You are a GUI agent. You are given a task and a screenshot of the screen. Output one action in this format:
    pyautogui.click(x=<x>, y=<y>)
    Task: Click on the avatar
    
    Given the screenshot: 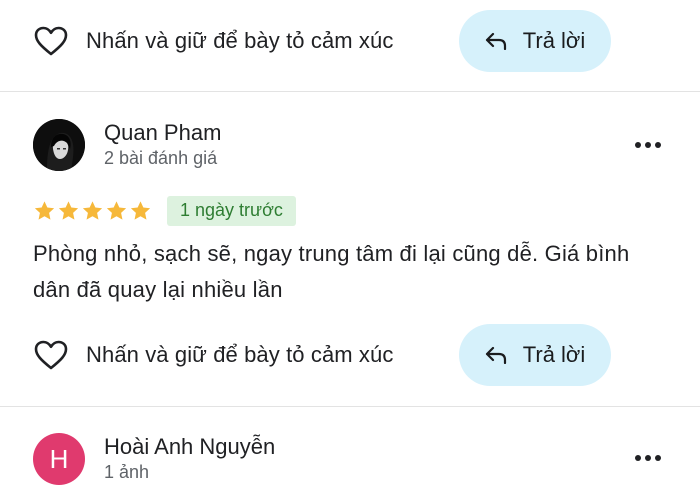 What is the action you would take?
    pyautogui.click(x=59, y=145)
    